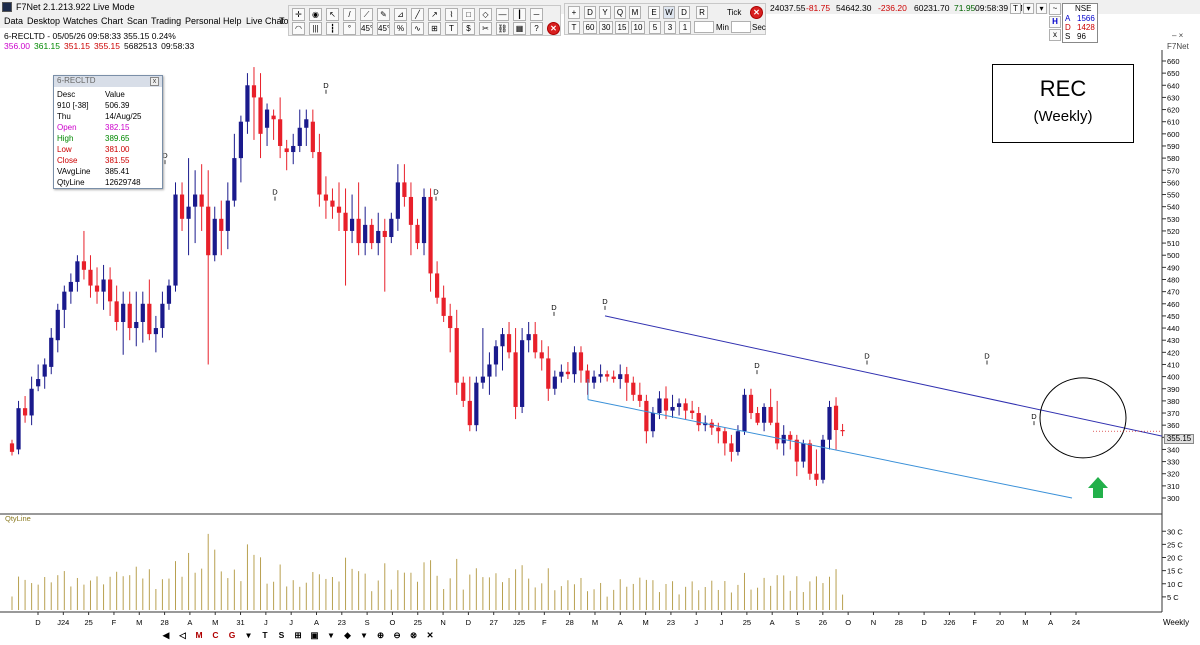  I want to click on period-15-button: 15, so click(622, 27).